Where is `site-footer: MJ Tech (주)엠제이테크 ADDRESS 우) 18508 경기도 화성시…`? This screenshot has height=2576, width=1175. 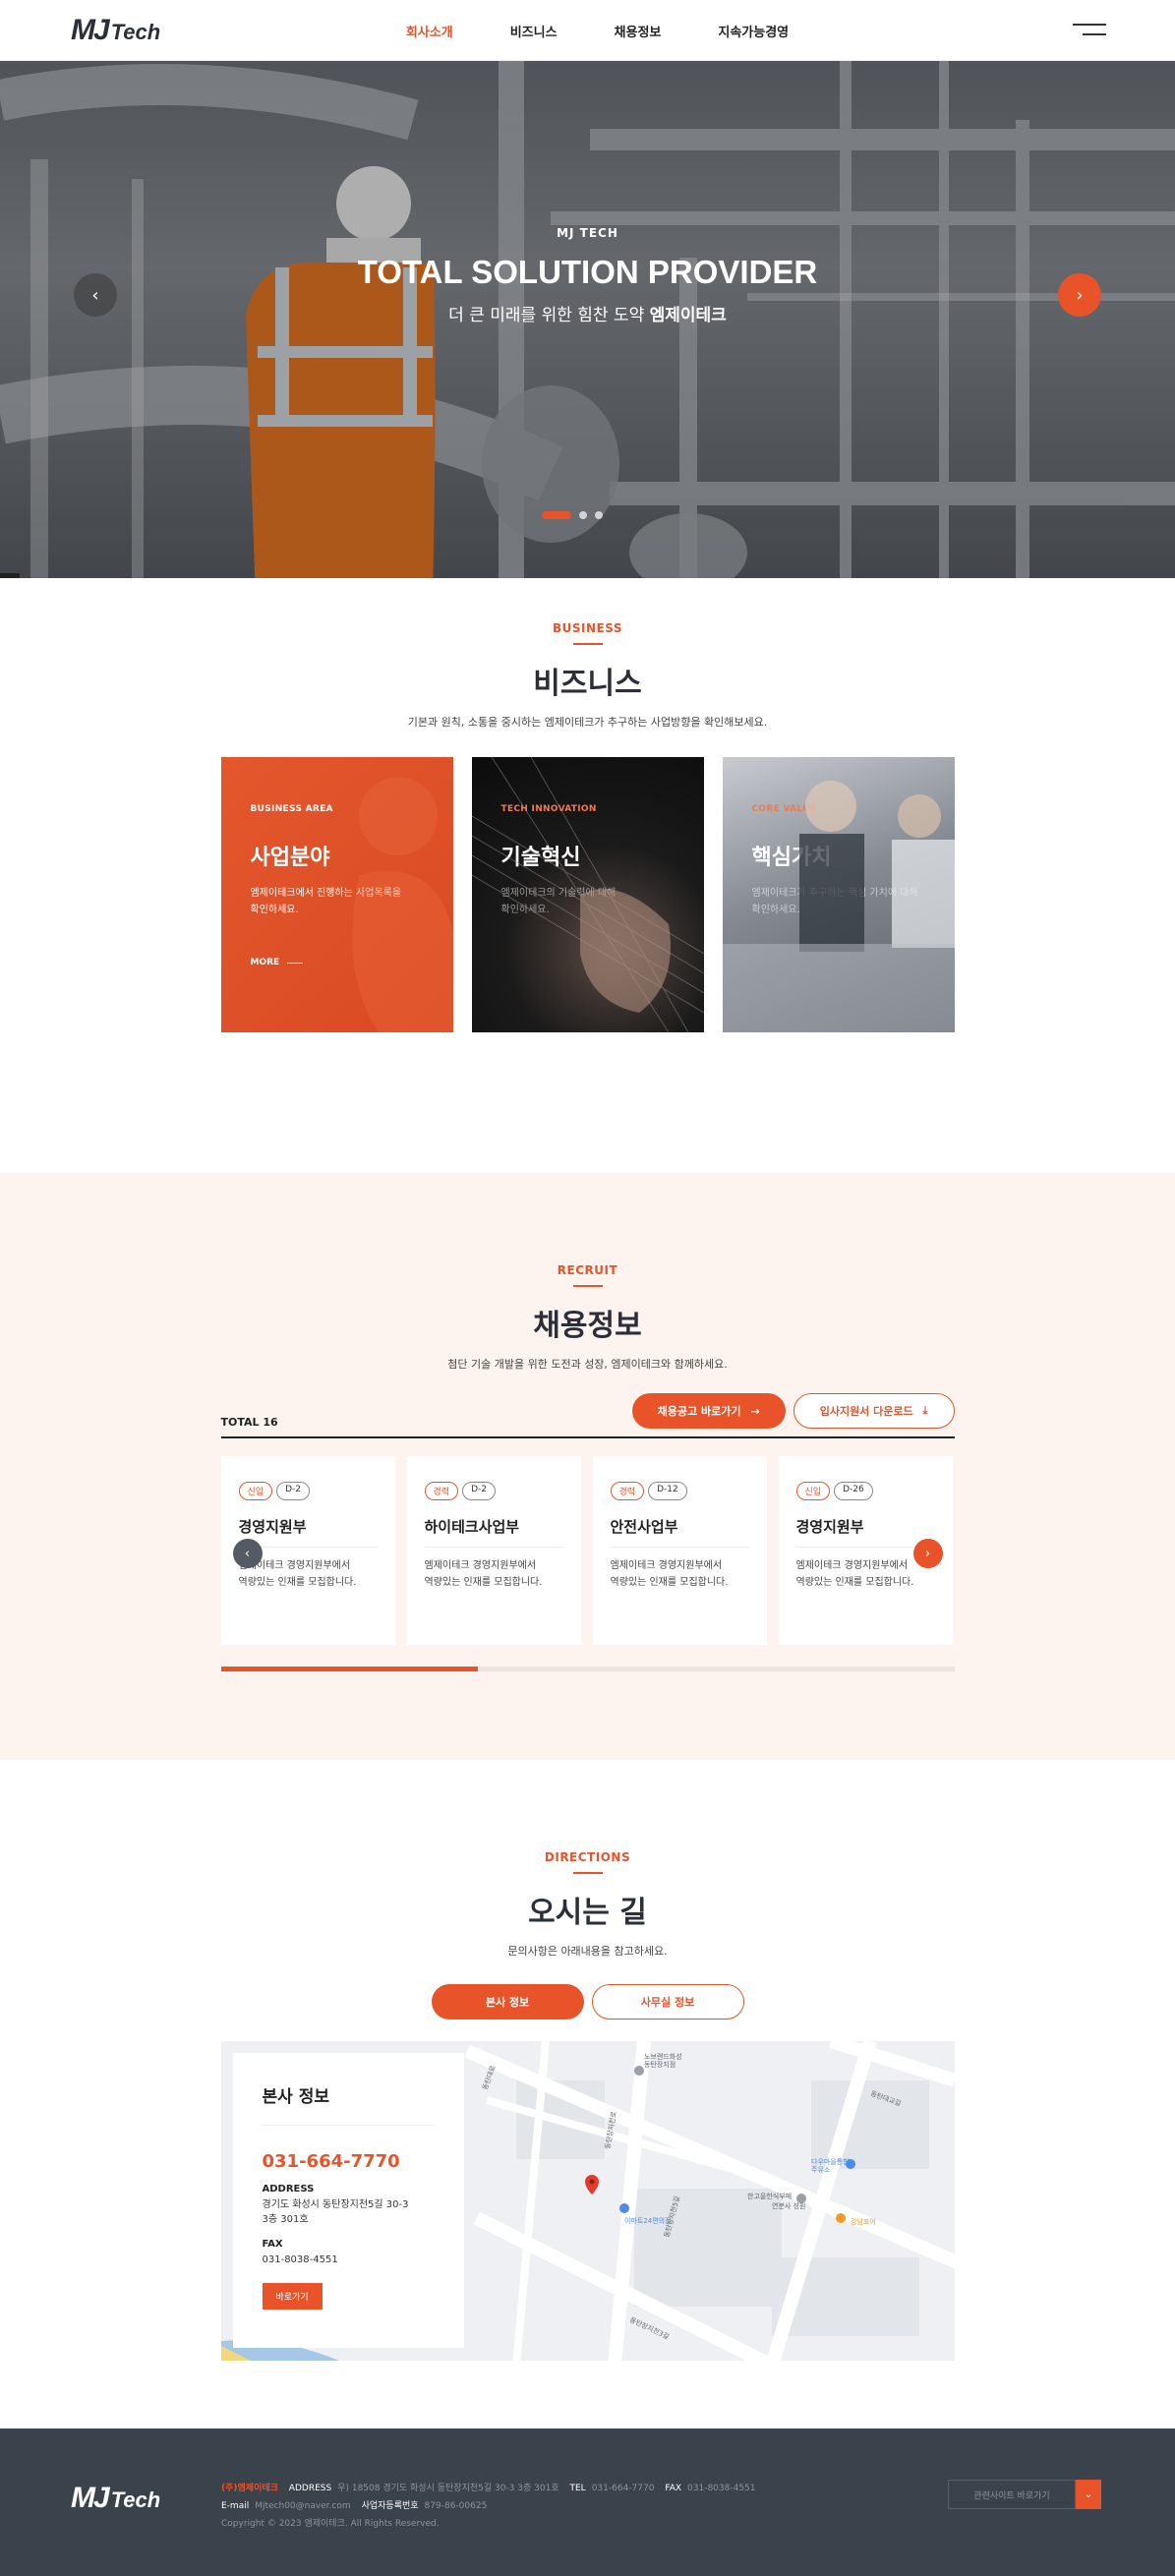 site-footer: MJ Tech (주)엠제이테크 ADDRESS 우) 18508 경기도 화성시… is located at coordinates (587, 2502).